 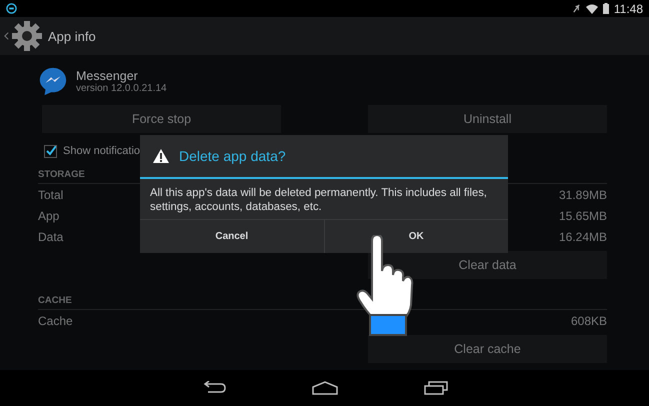 I want to click on section-header: STORAGE, so click(x=61, y=174).